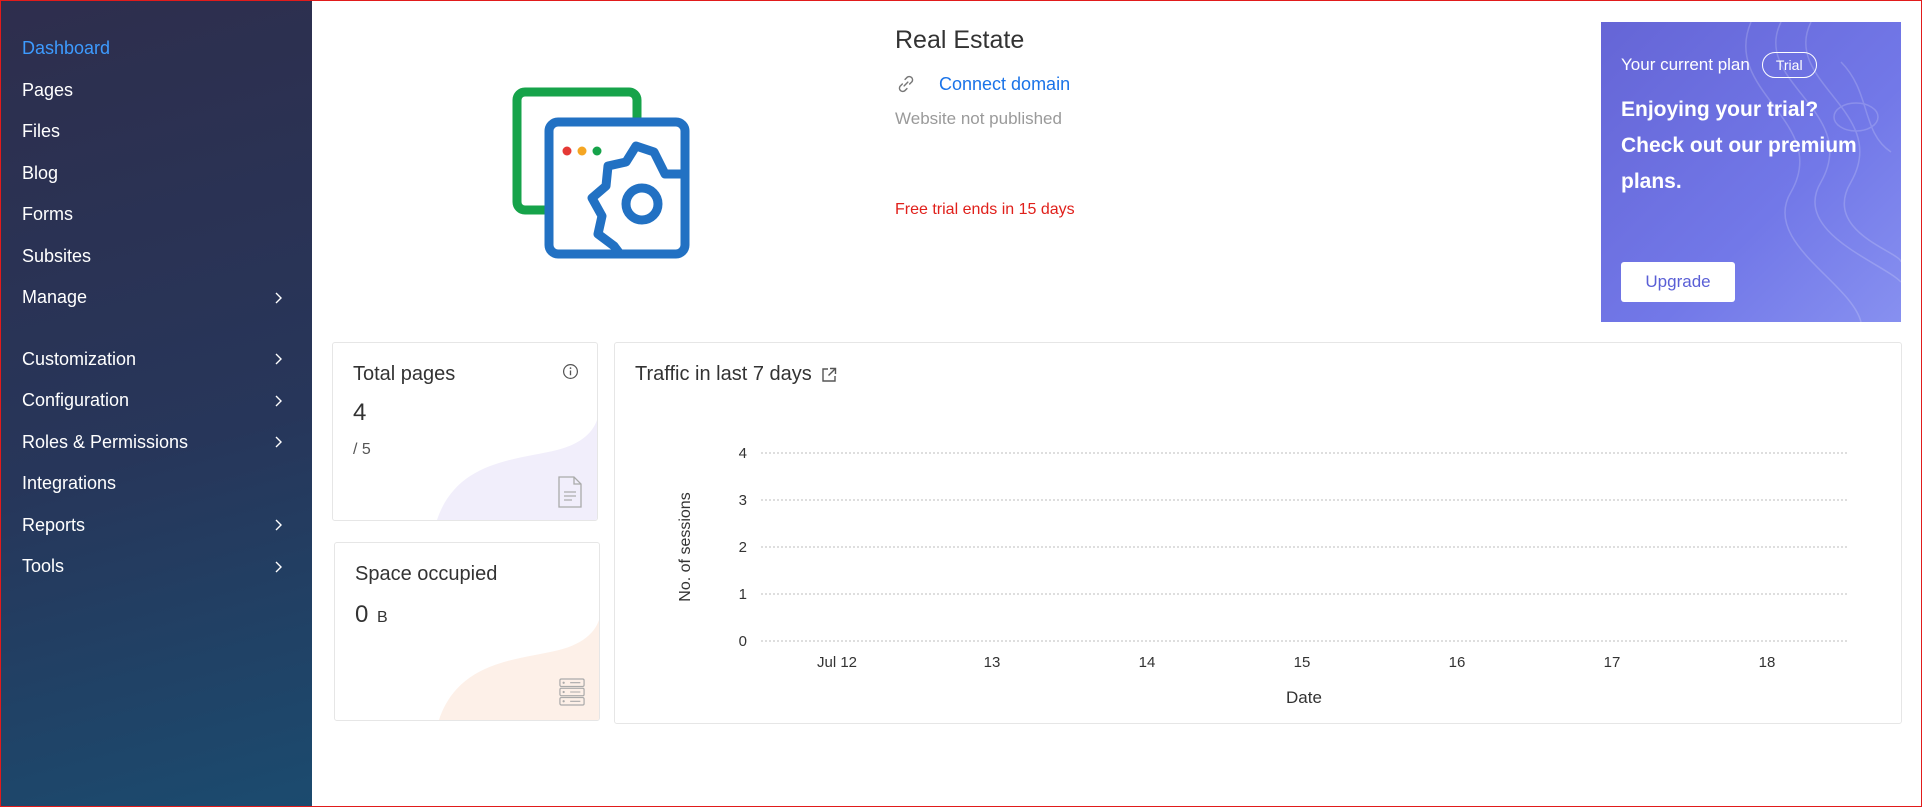 The height and width of the screenshot is (807, 1922). I want to click on space-occupied-title: Space occupied, so click(426, 574).